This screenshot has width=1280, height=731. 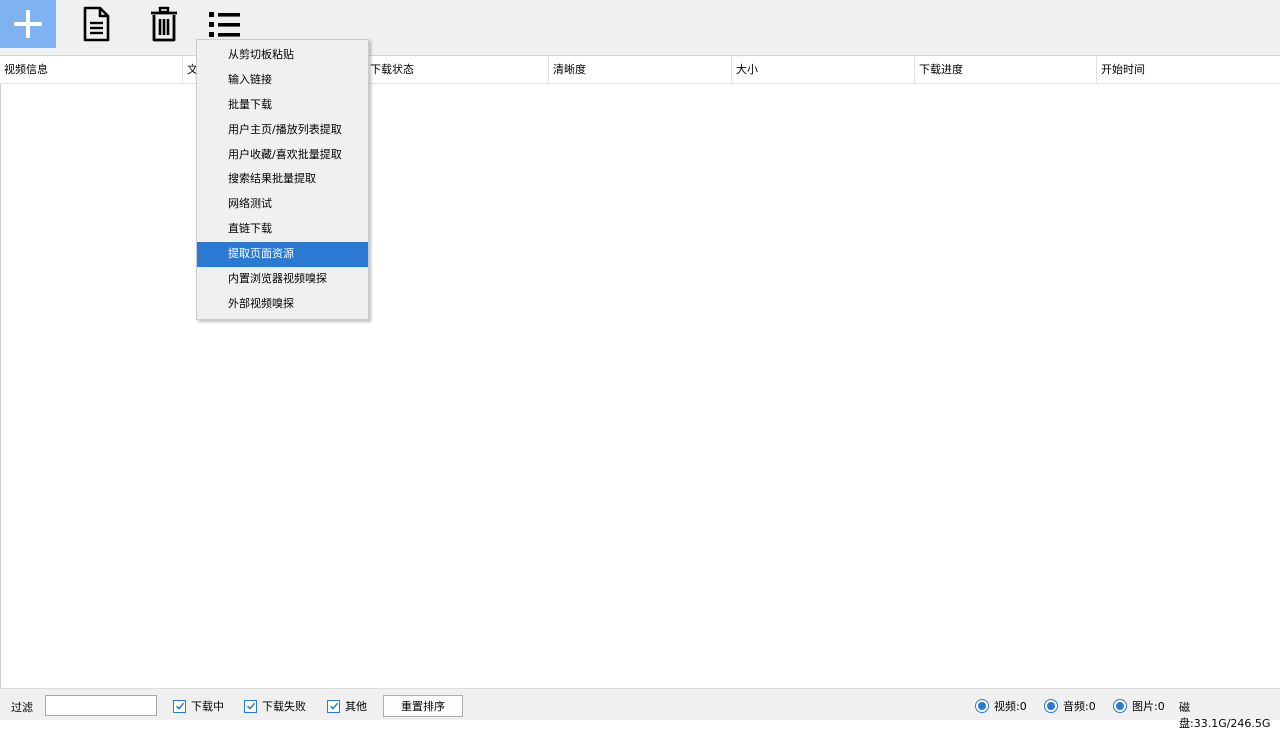 I want to click on column-video-info: 视频信息, so click(x=91, y=69).